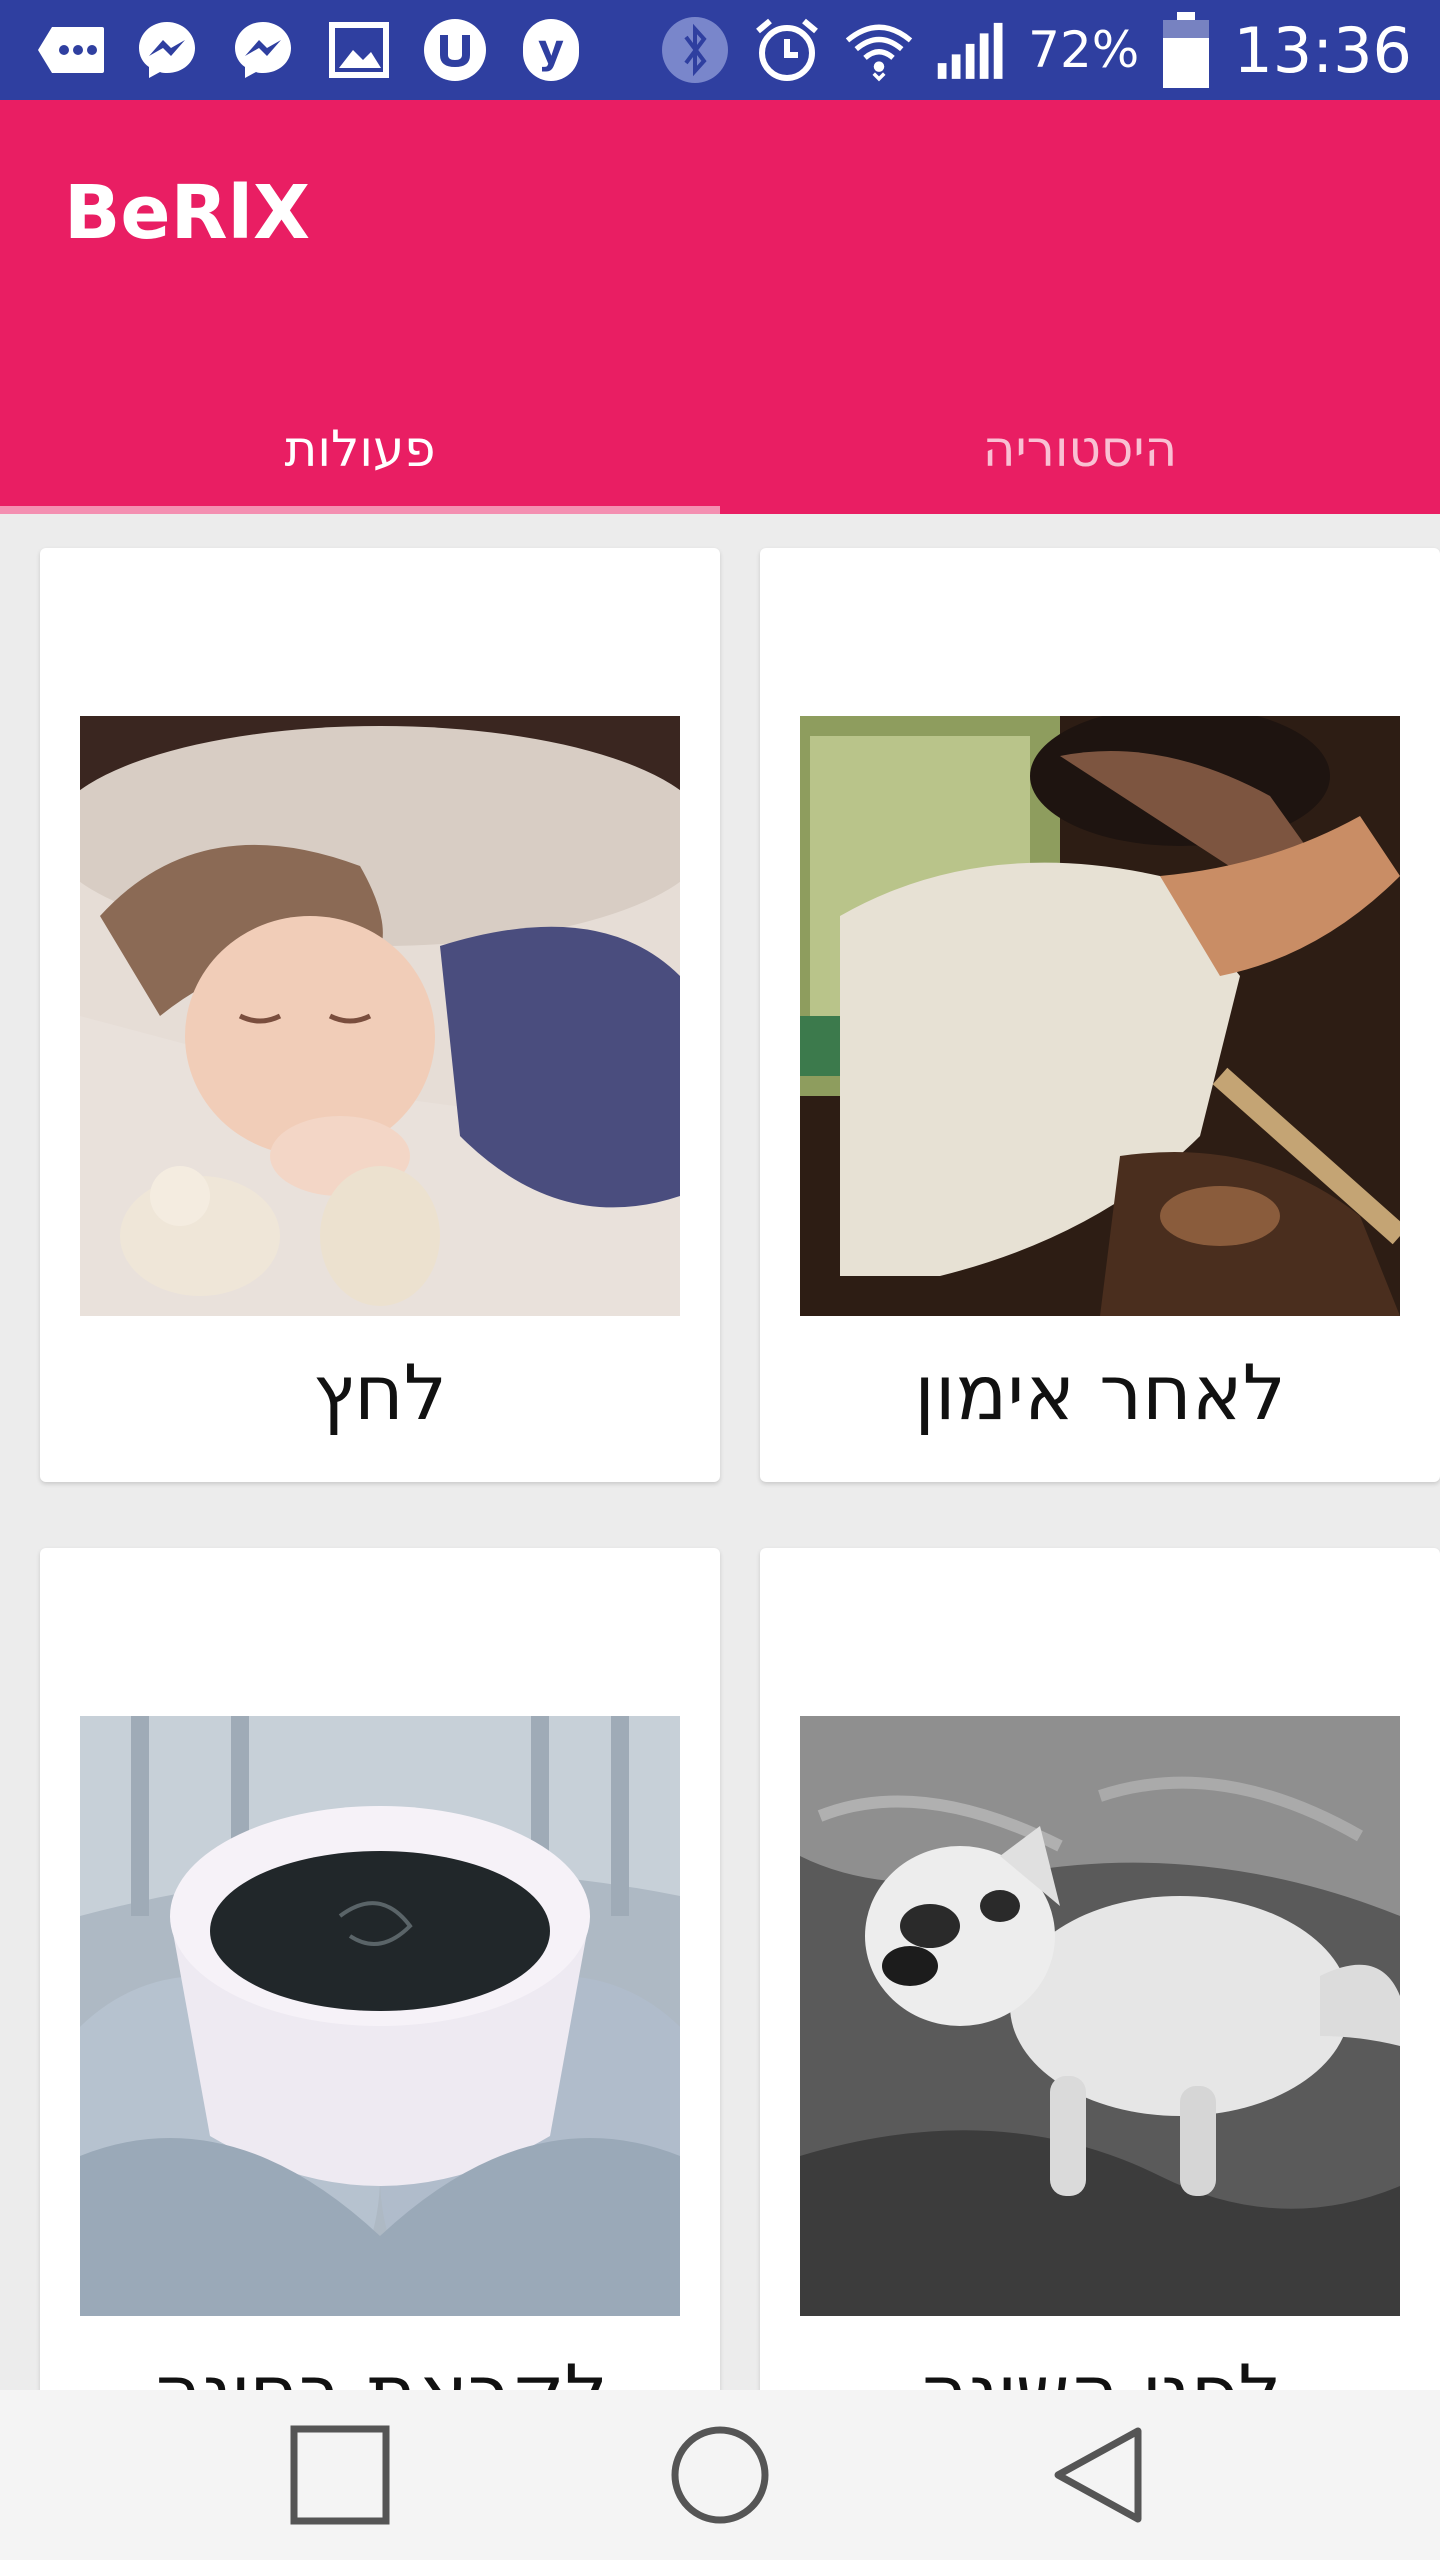  I want to click on sleeping-man-image, so click(1100, 1016).